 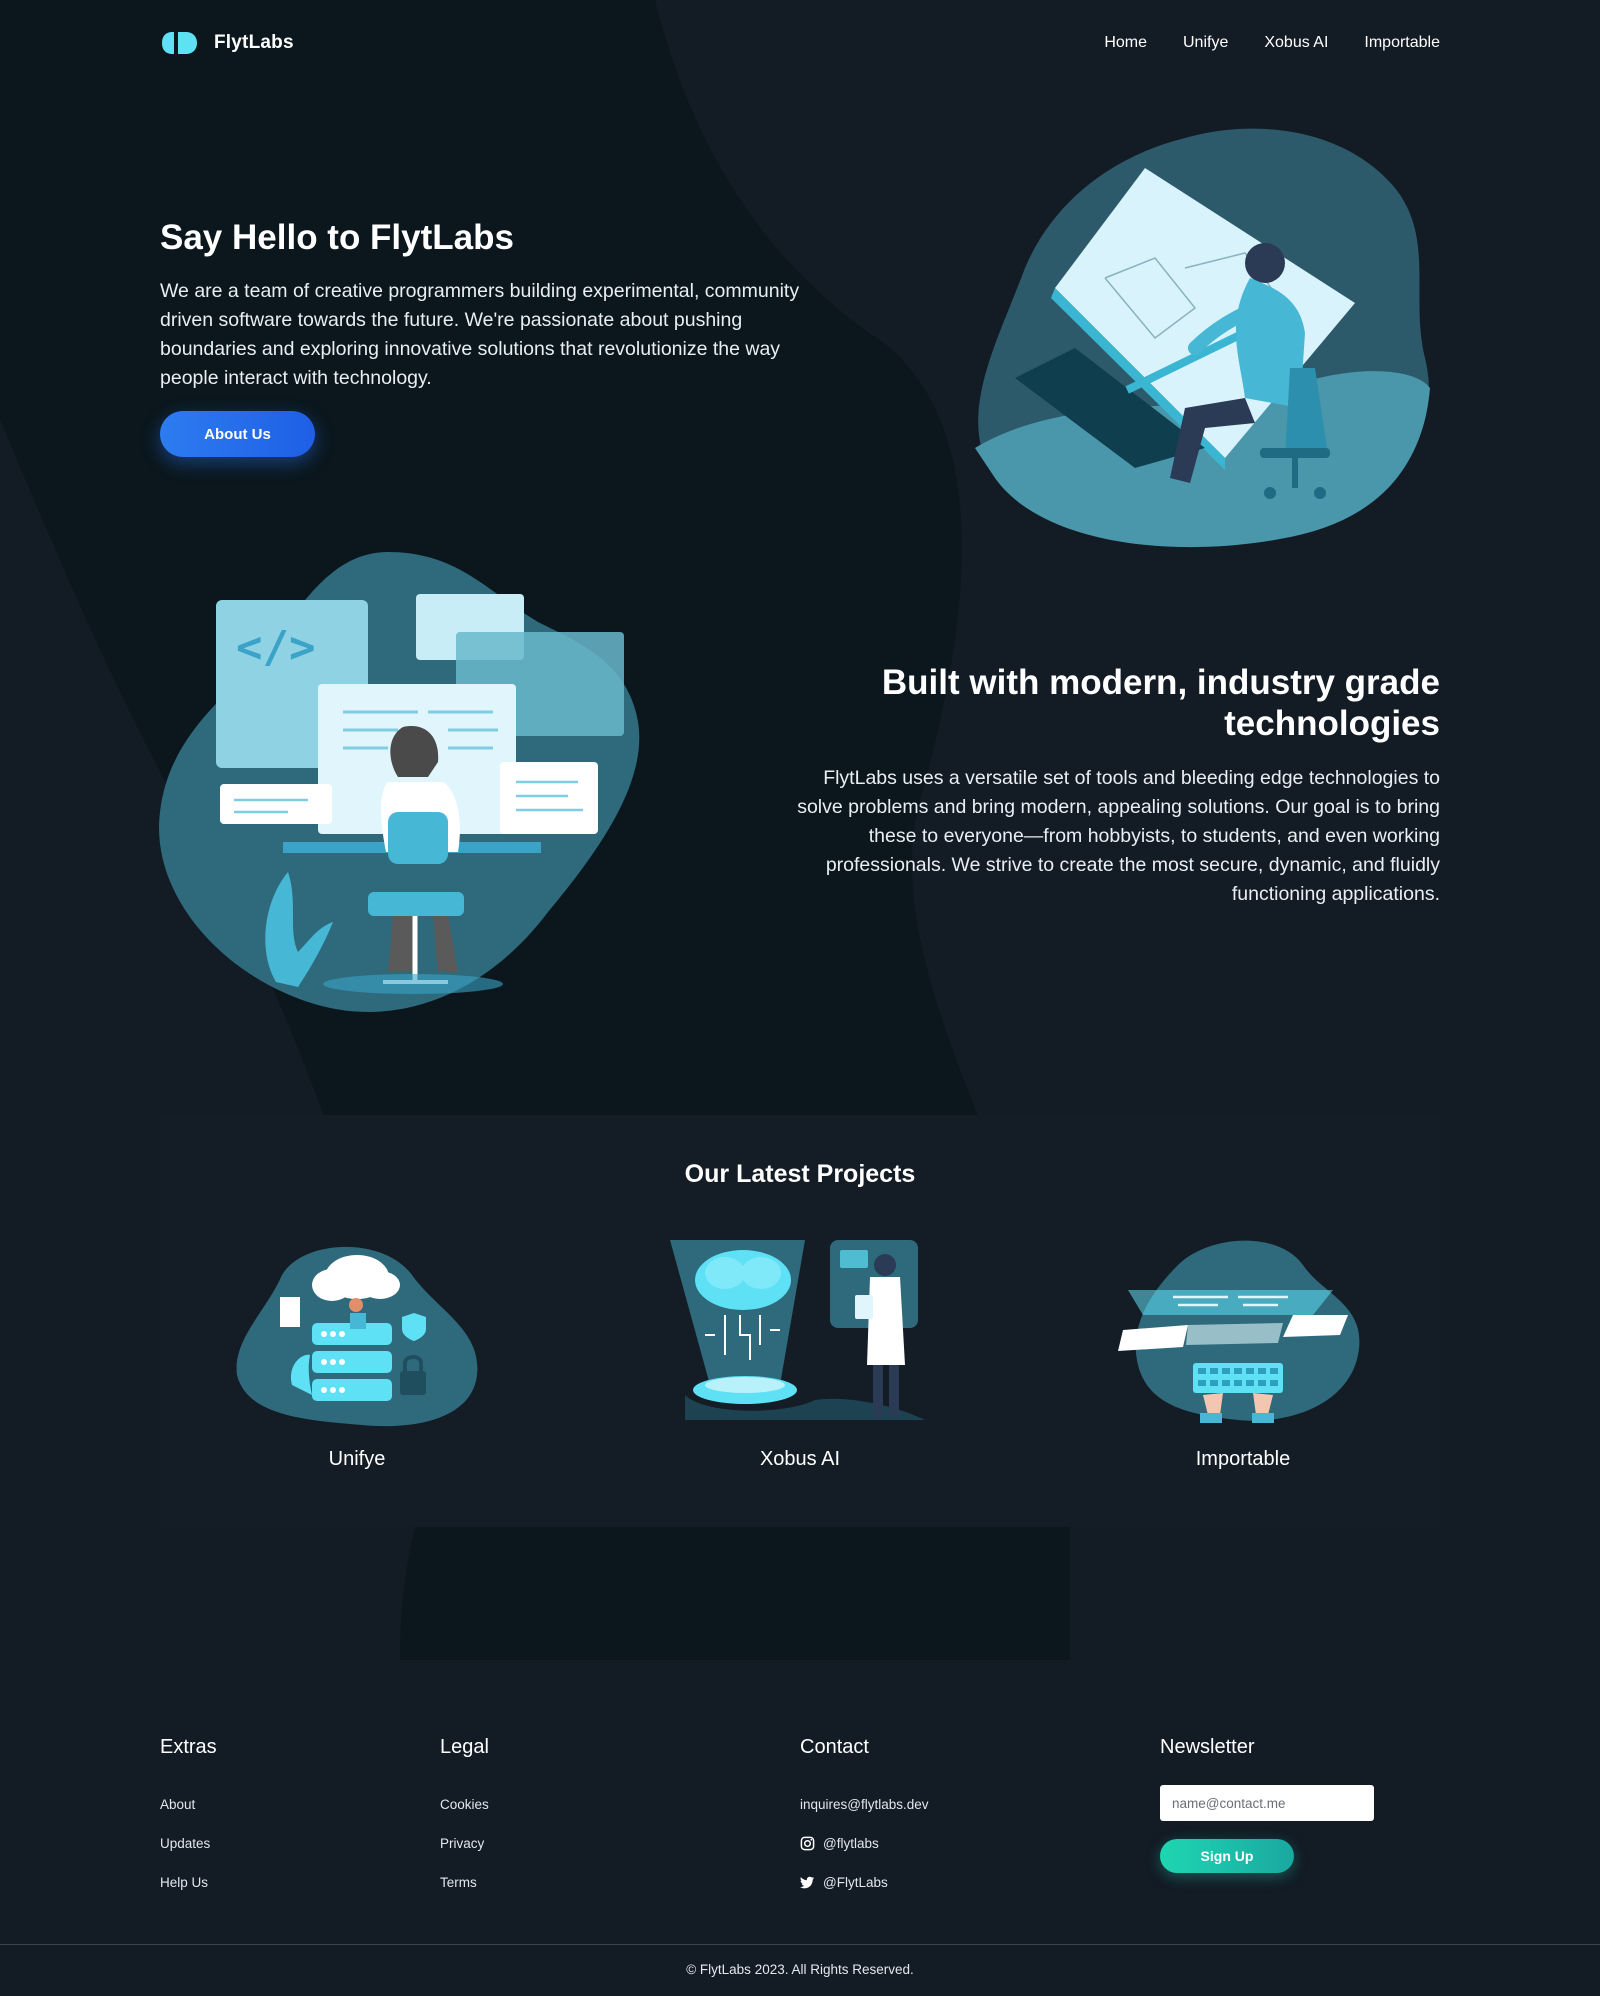 What do you see at coordinates (855, 1882) in the screenshot?
I see `contact-twitter-handle: @FlytLabs` at bounding box center [855, 1882].